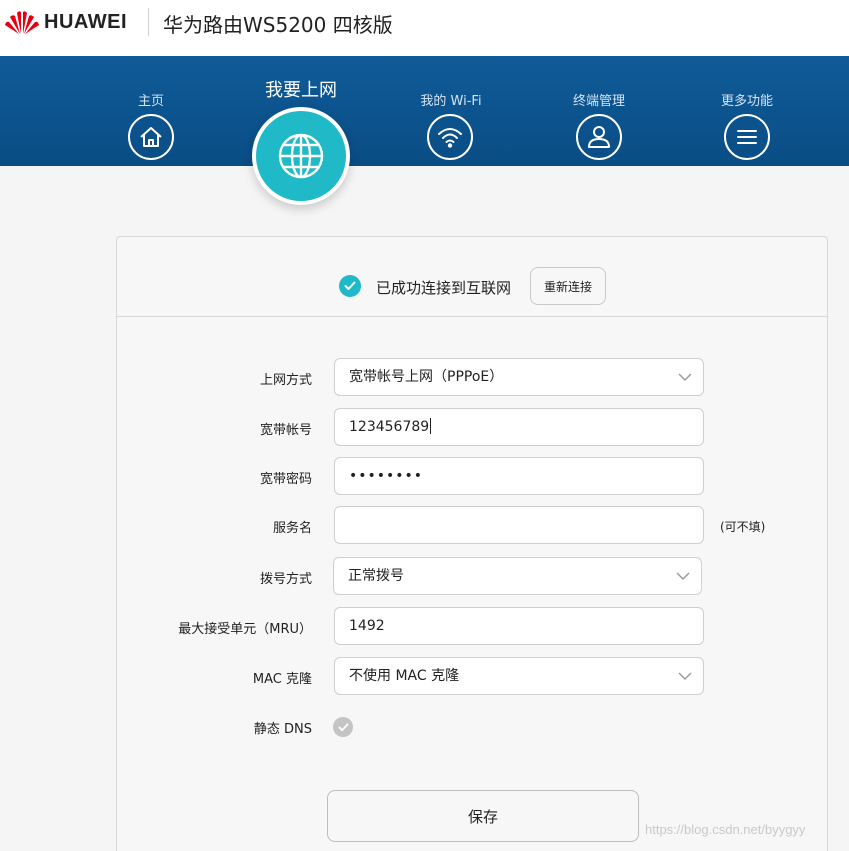 This screenshot has width=849, height=851. What do you see at coordinates (599, 137) in the screenshot?
I see `user-icon` at bounding box center [599, 137].